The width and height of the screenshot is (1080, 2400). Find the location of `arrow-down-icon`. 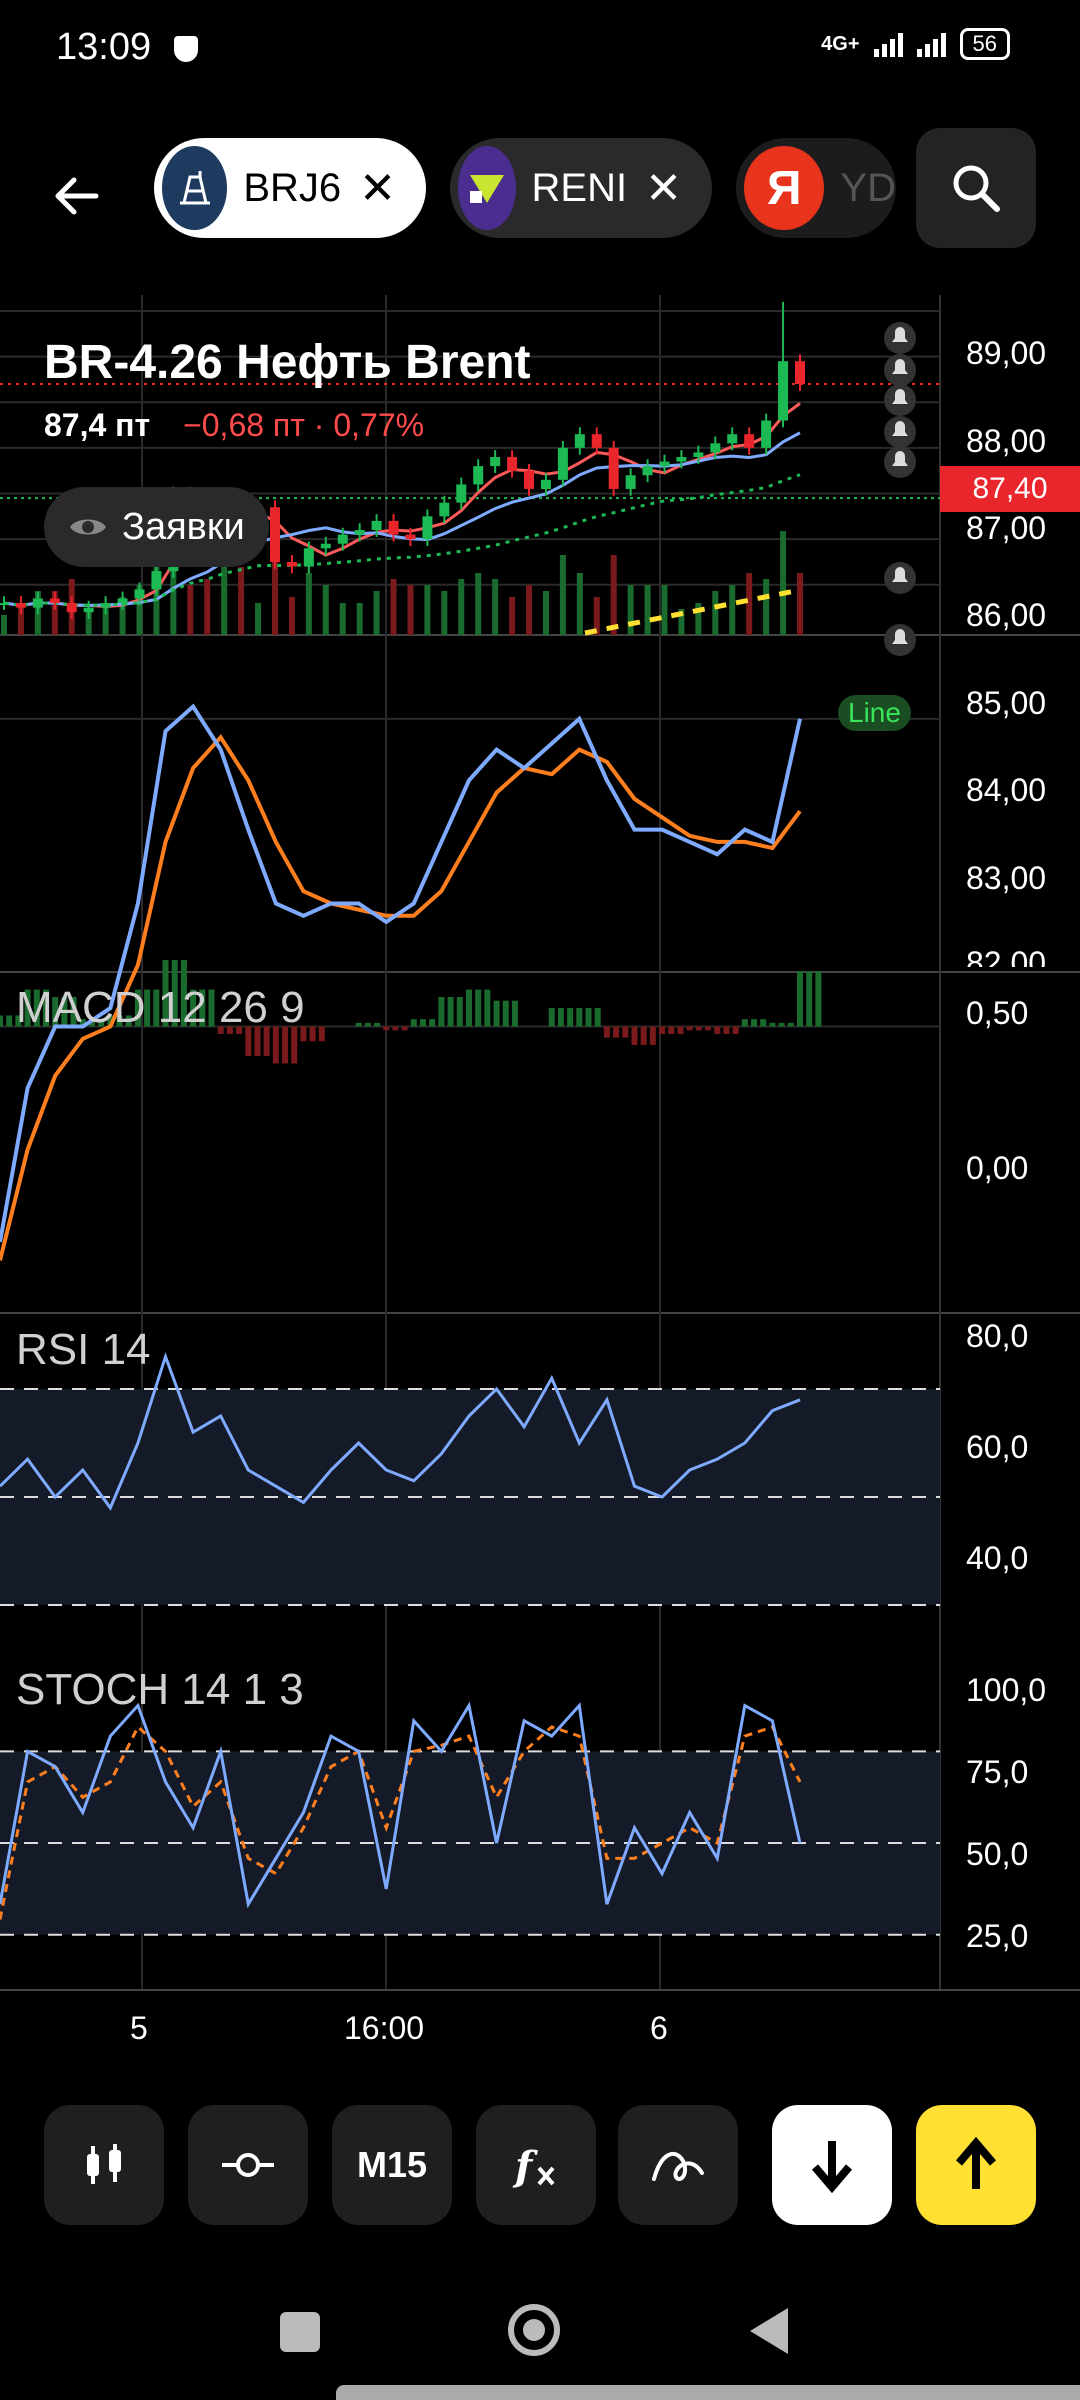

arrow-down-icon is located at coordinates (832, 2167).